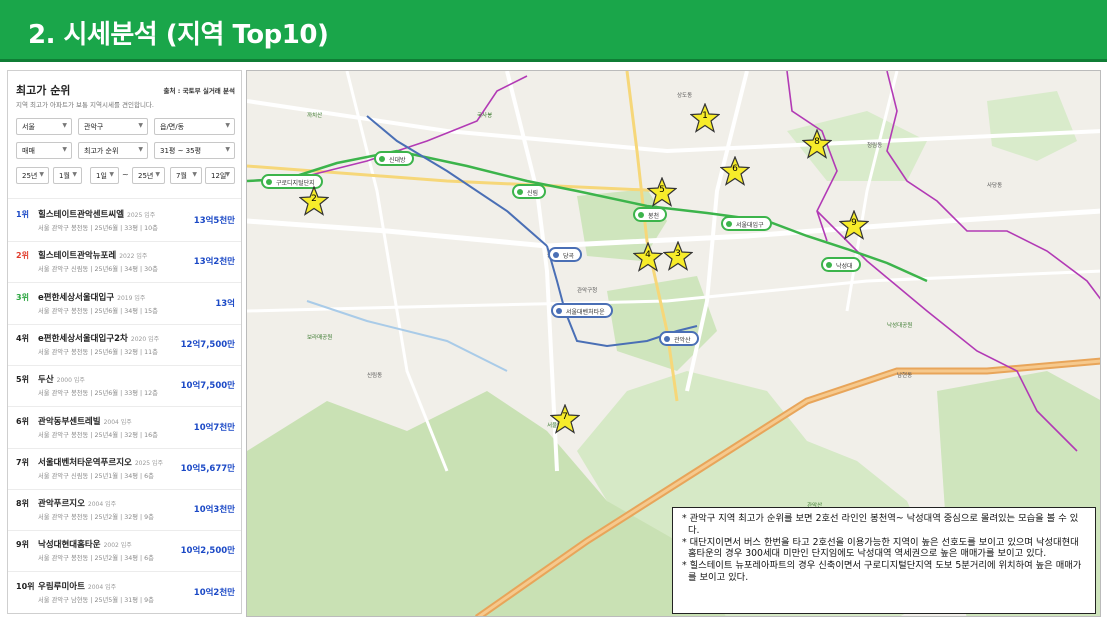 The width and height of the screenshot is (1107, 618). I want to click on star-number: 4, so click(648, 255).